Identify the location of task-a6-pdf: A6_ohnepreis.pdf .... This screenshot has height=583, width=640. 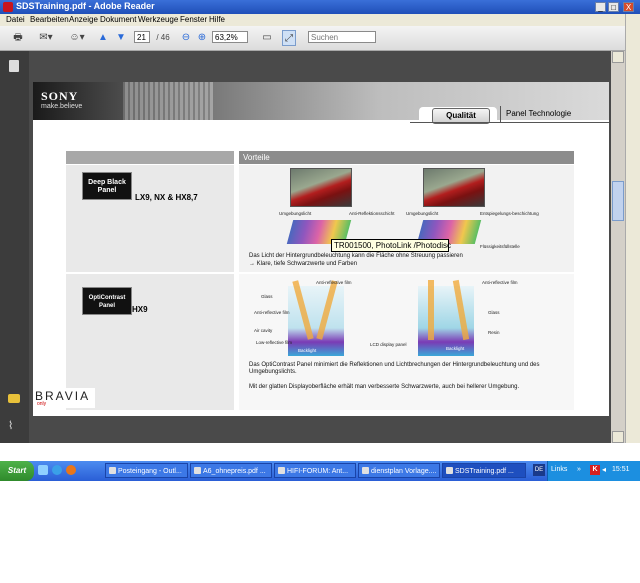
(231, 470).